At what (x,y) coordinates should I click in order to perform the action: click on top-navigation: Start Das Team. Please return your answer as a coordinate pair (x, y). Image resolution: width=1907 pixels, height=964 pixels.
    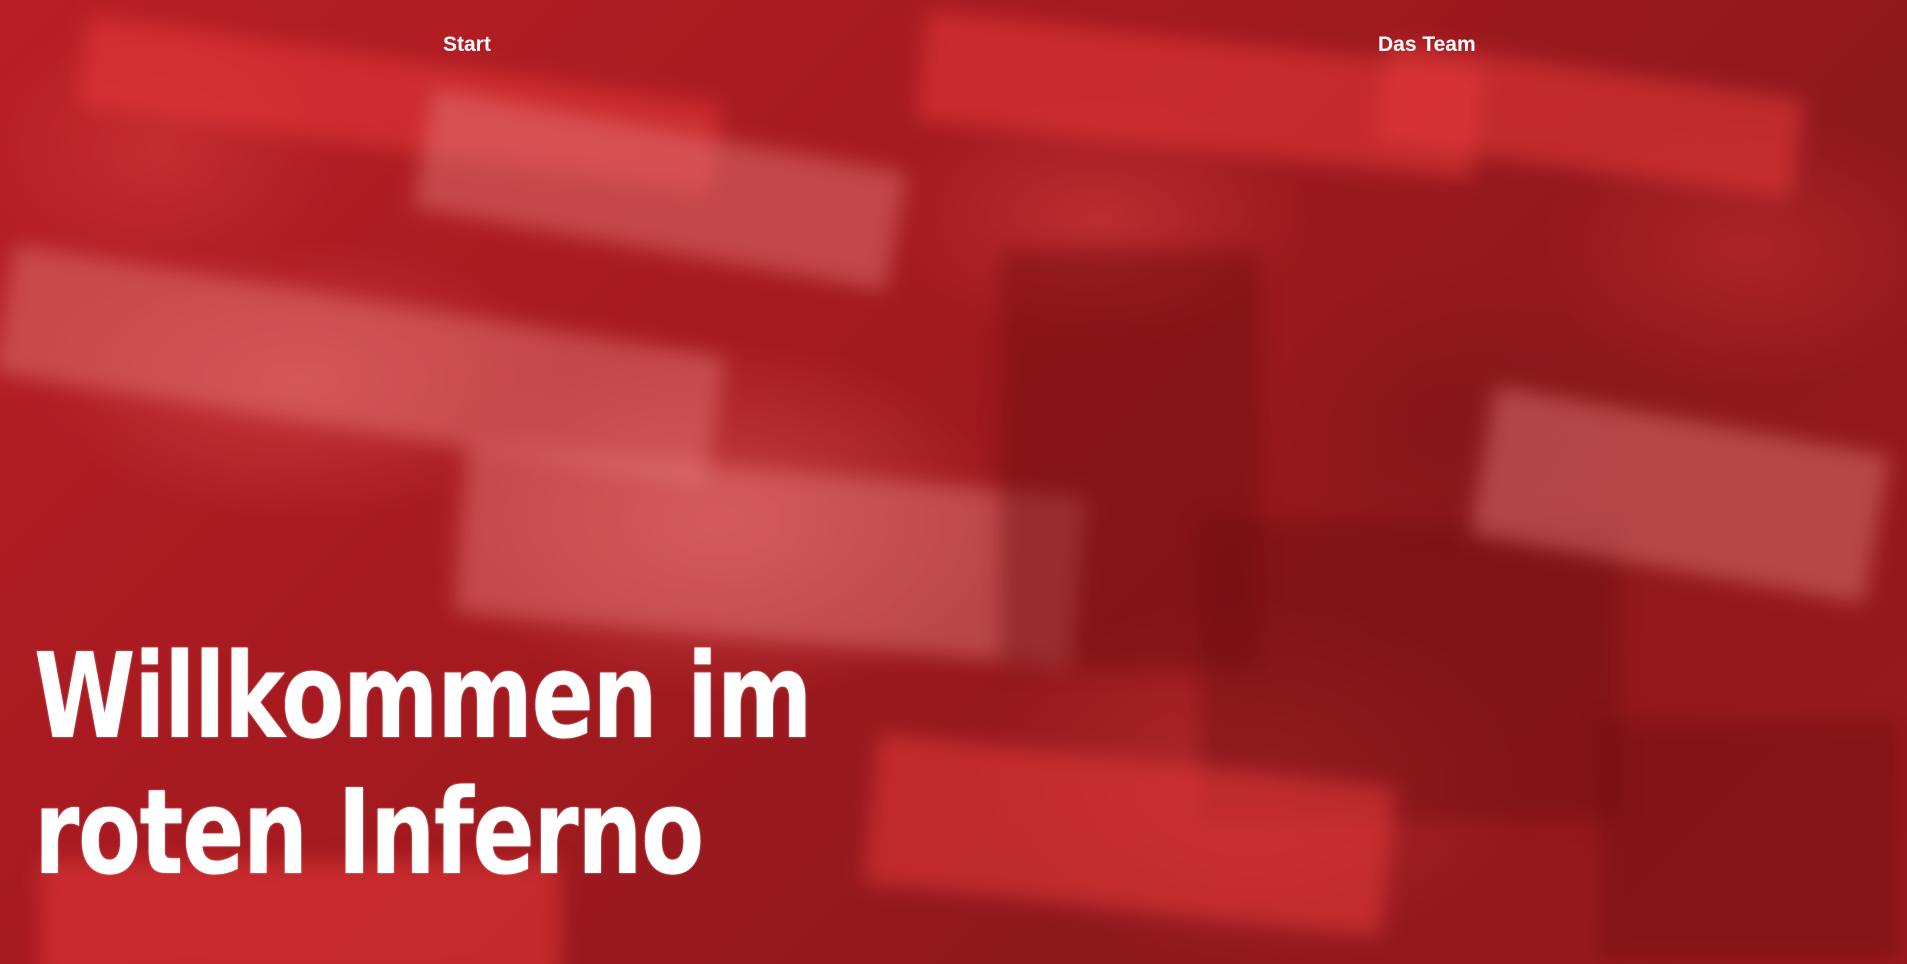
    Looking at the image, I should click on (953, 45).